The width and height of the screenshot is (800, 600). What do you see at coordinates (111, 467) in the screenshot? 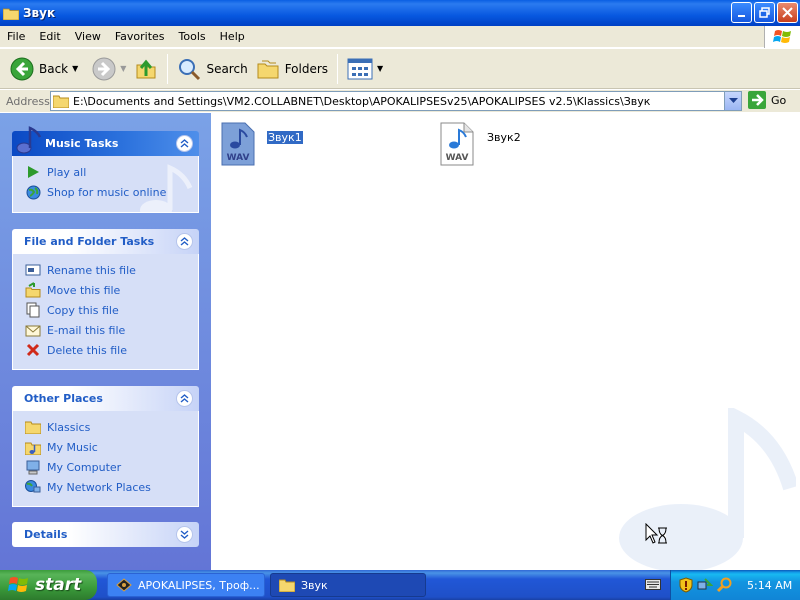
I see `place-my-computer: My Computer` at bounding box center [111, 467].